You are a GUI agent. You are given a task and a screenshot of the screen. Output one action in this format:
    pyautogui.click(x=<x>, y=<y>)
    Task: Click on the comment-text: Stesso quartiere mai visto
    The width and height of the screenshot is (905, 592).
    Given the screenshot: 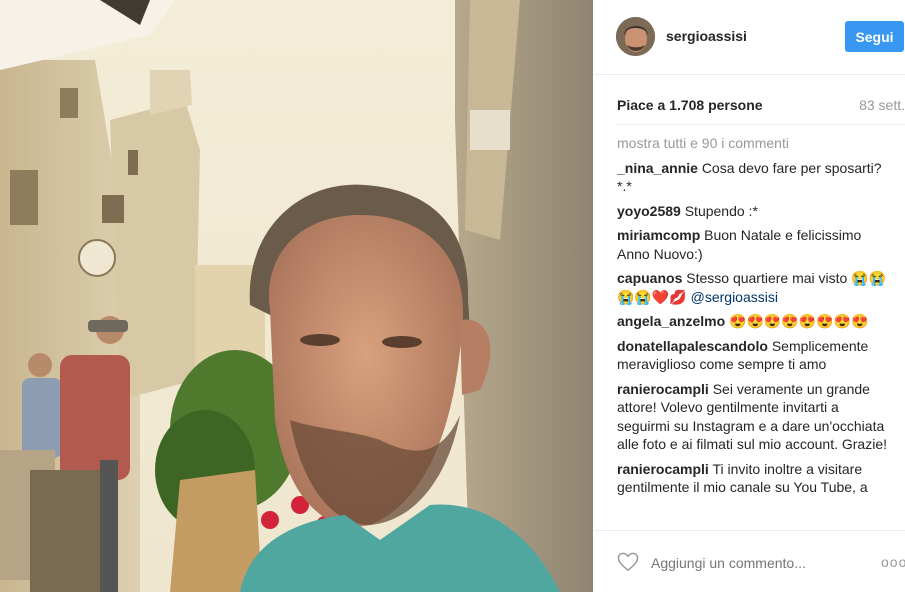 What is the action you would take?
    pyautogui.click(x=767, y=278)
    